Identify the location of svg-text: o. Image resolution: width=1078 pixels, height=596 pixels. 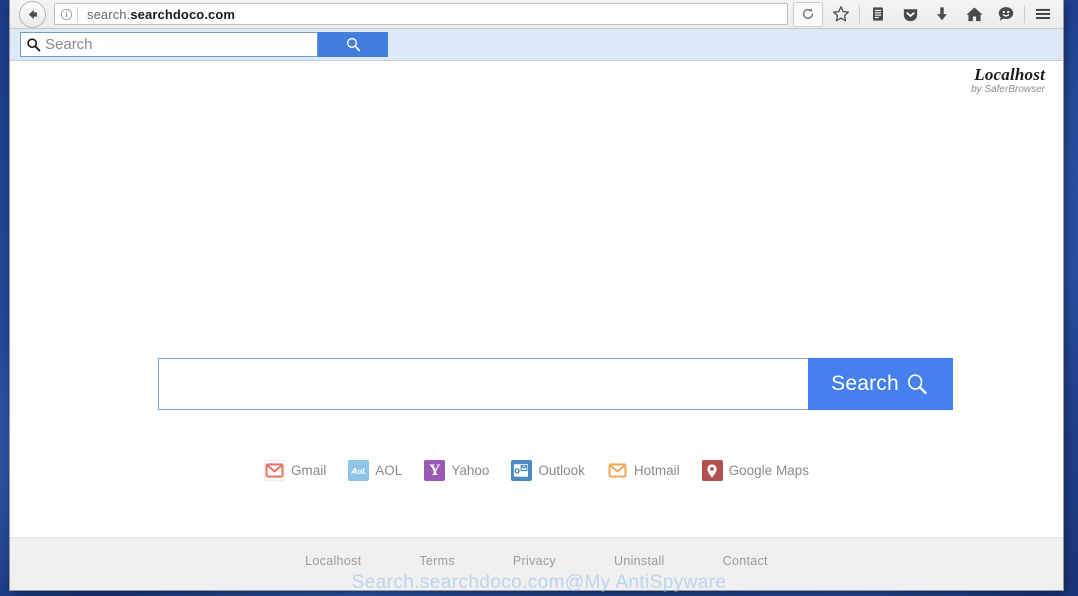
(518, 471).